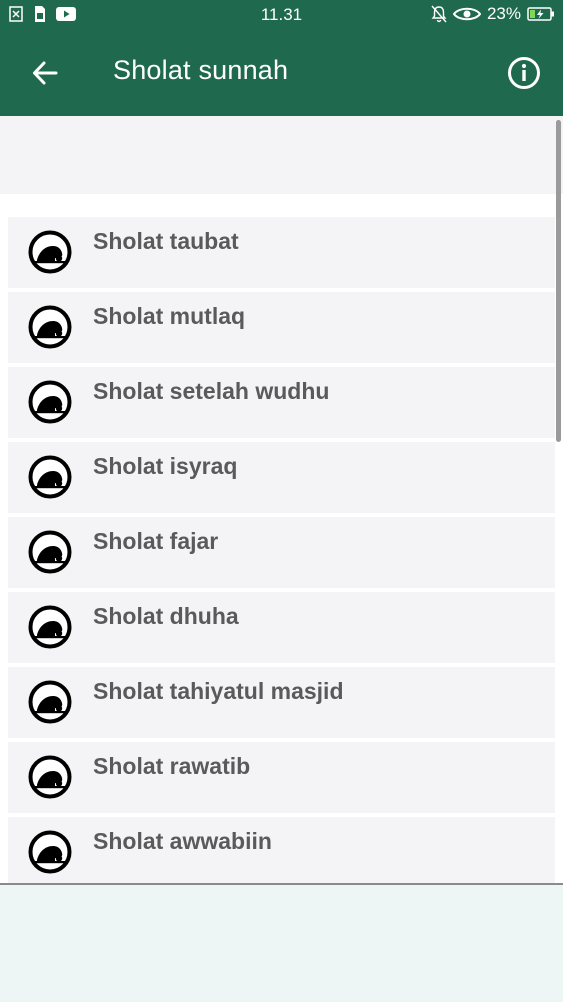 This screenshot has height=1002, width=563. I want to click on info-circle-icon, so click(524, 73).